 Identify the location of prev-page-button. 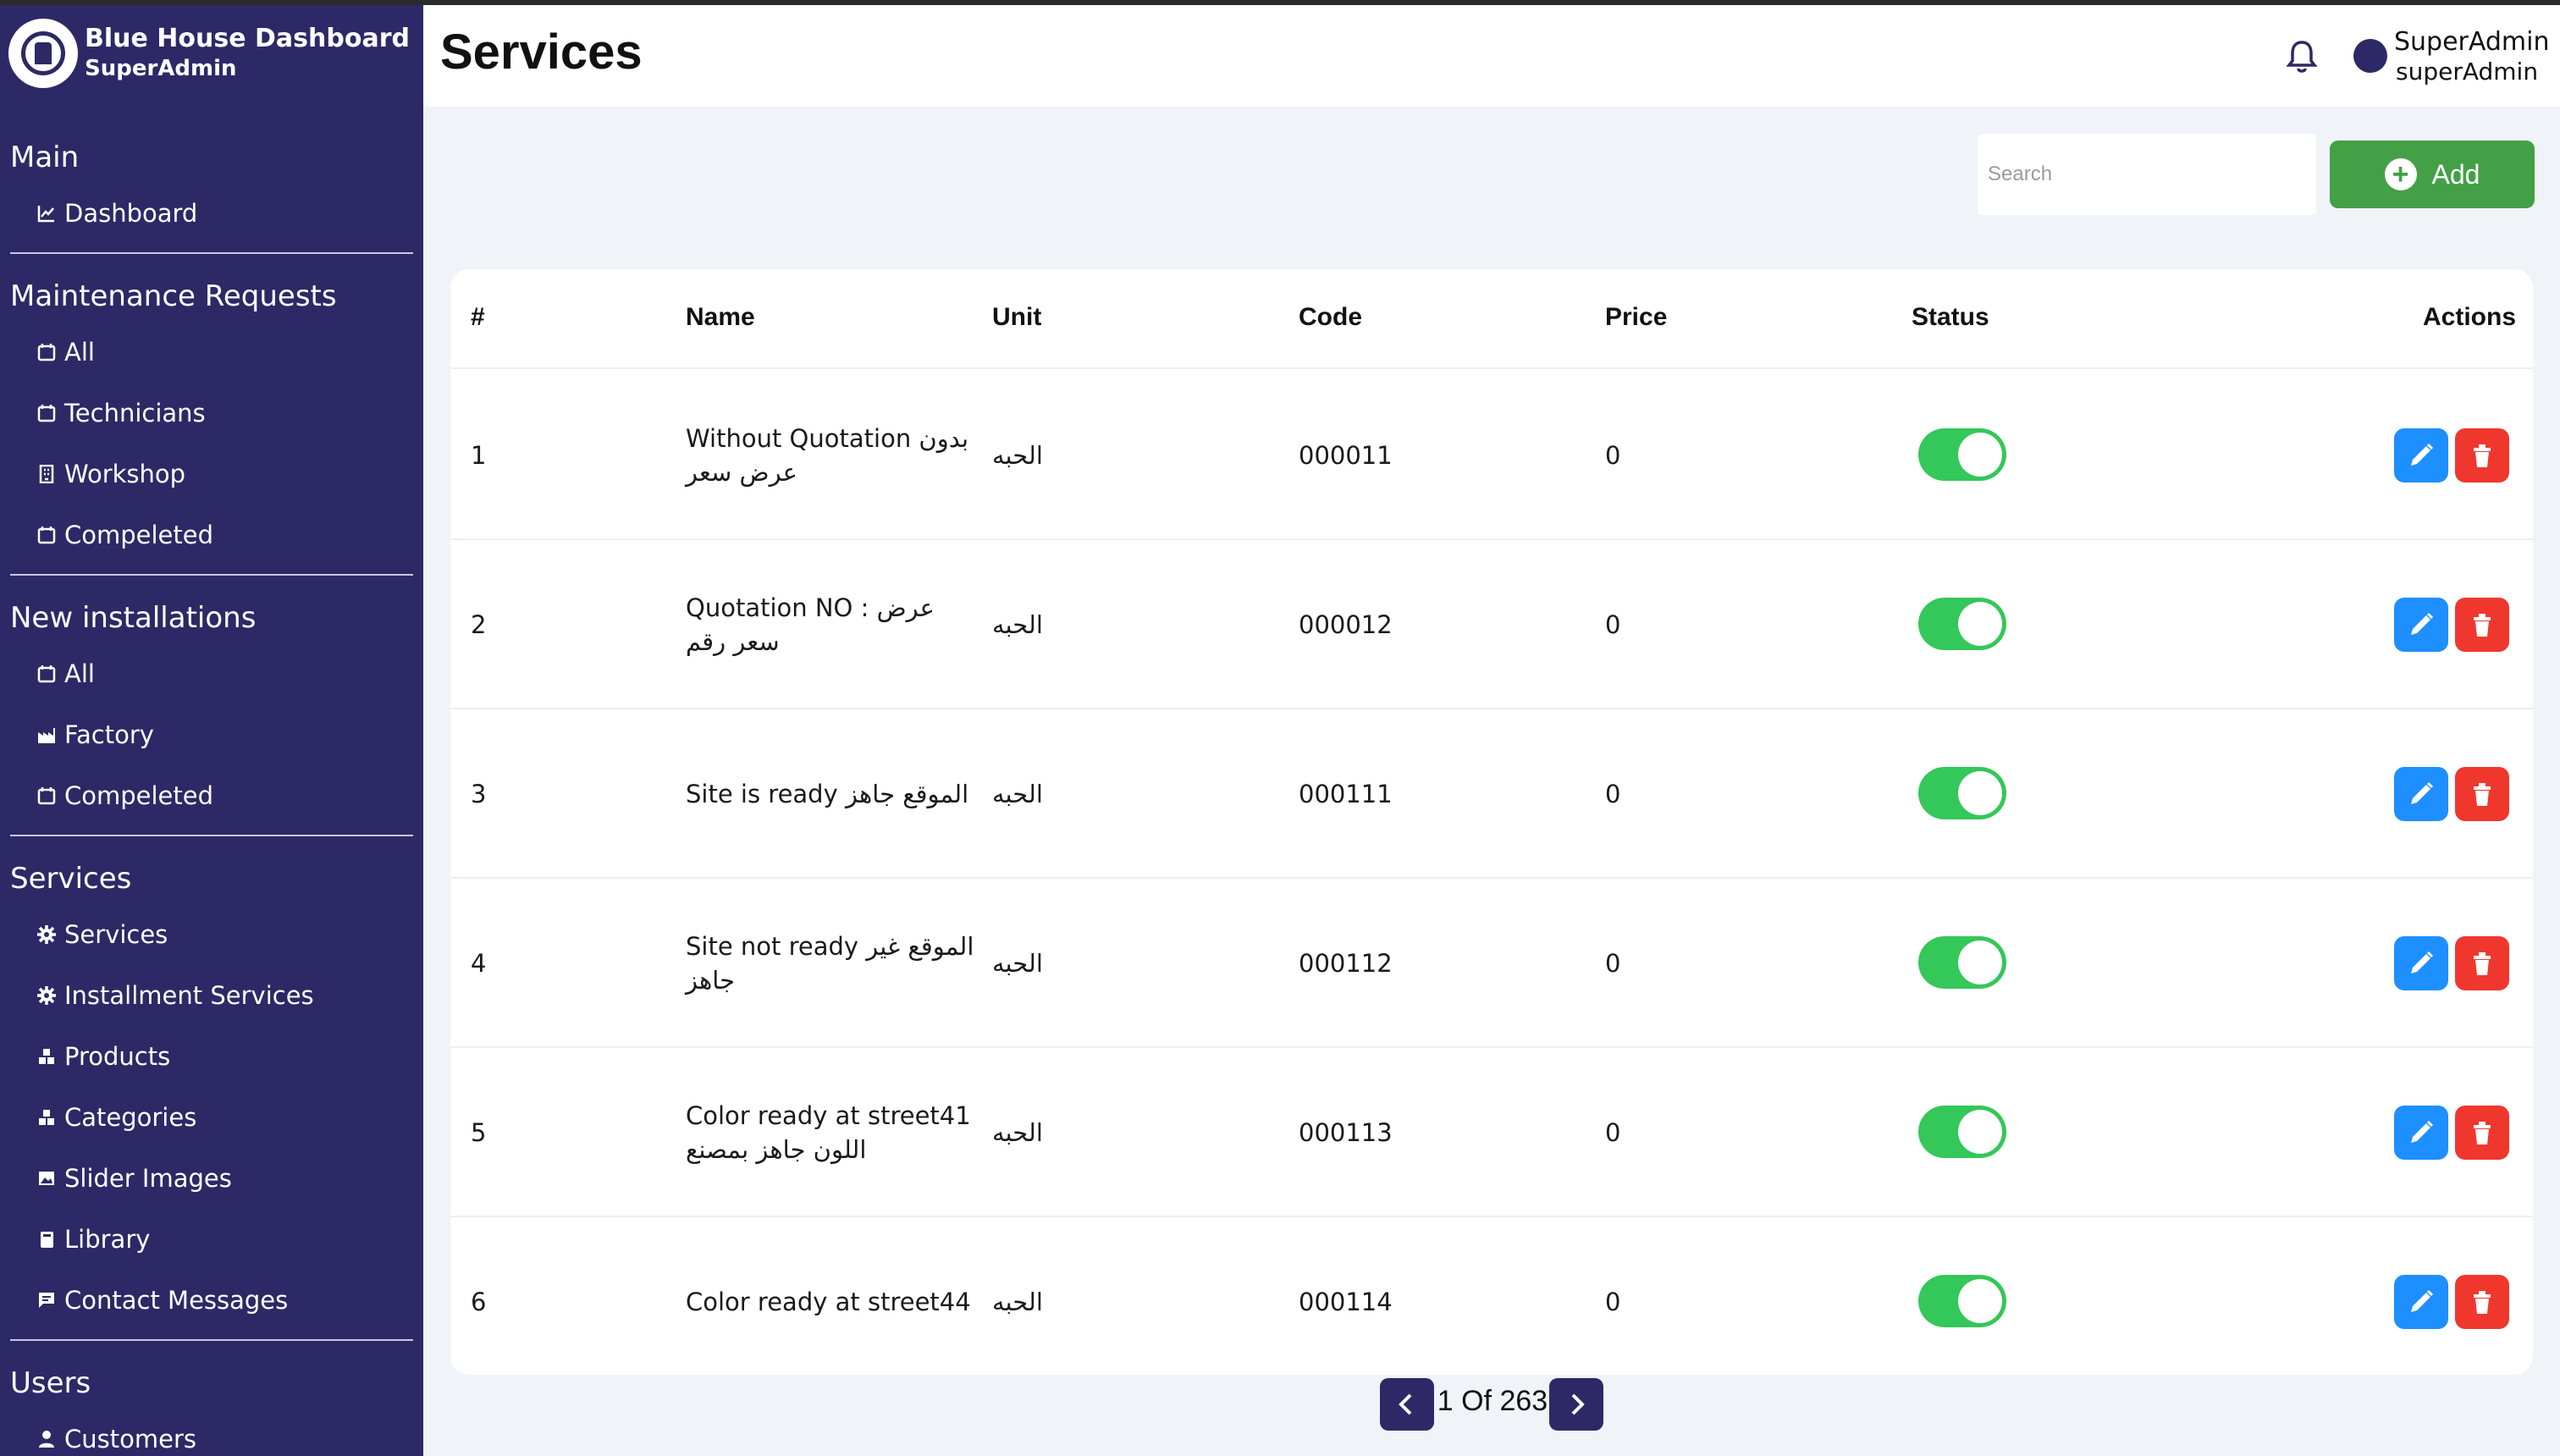
(1407, 1405).